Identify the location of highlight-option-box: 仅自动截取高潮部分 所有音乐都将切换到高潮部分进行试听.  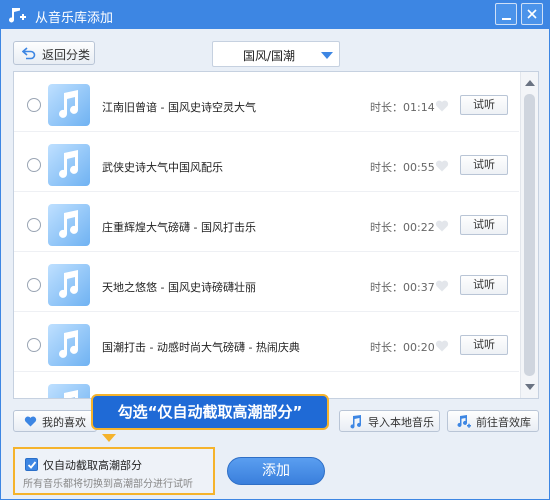
(114, 471).